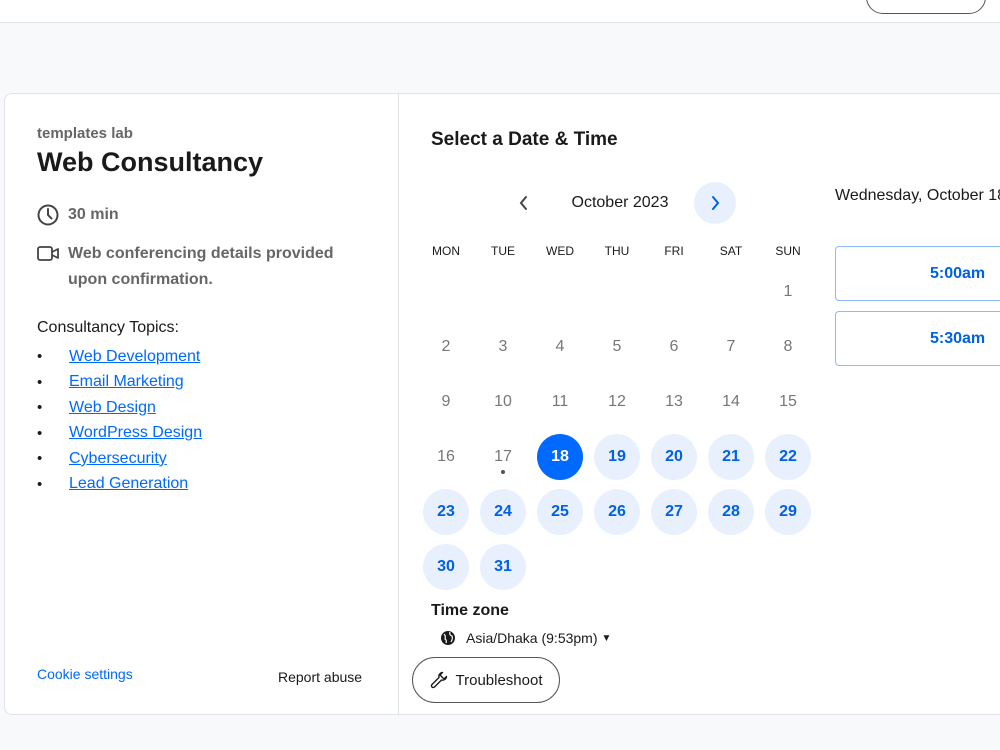  I want to click on time-slot-button: 5:00am, so click(917, 273).